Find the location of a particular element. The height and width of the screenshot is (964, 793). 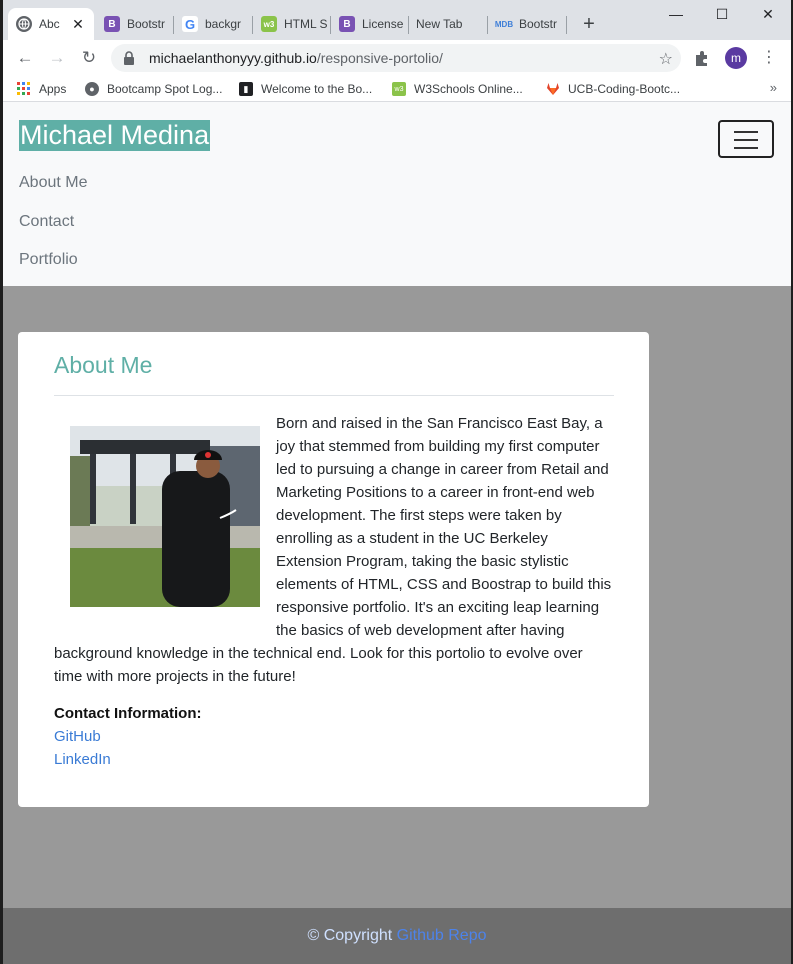

tab-label: Abc is located at coordinates (49, 24).